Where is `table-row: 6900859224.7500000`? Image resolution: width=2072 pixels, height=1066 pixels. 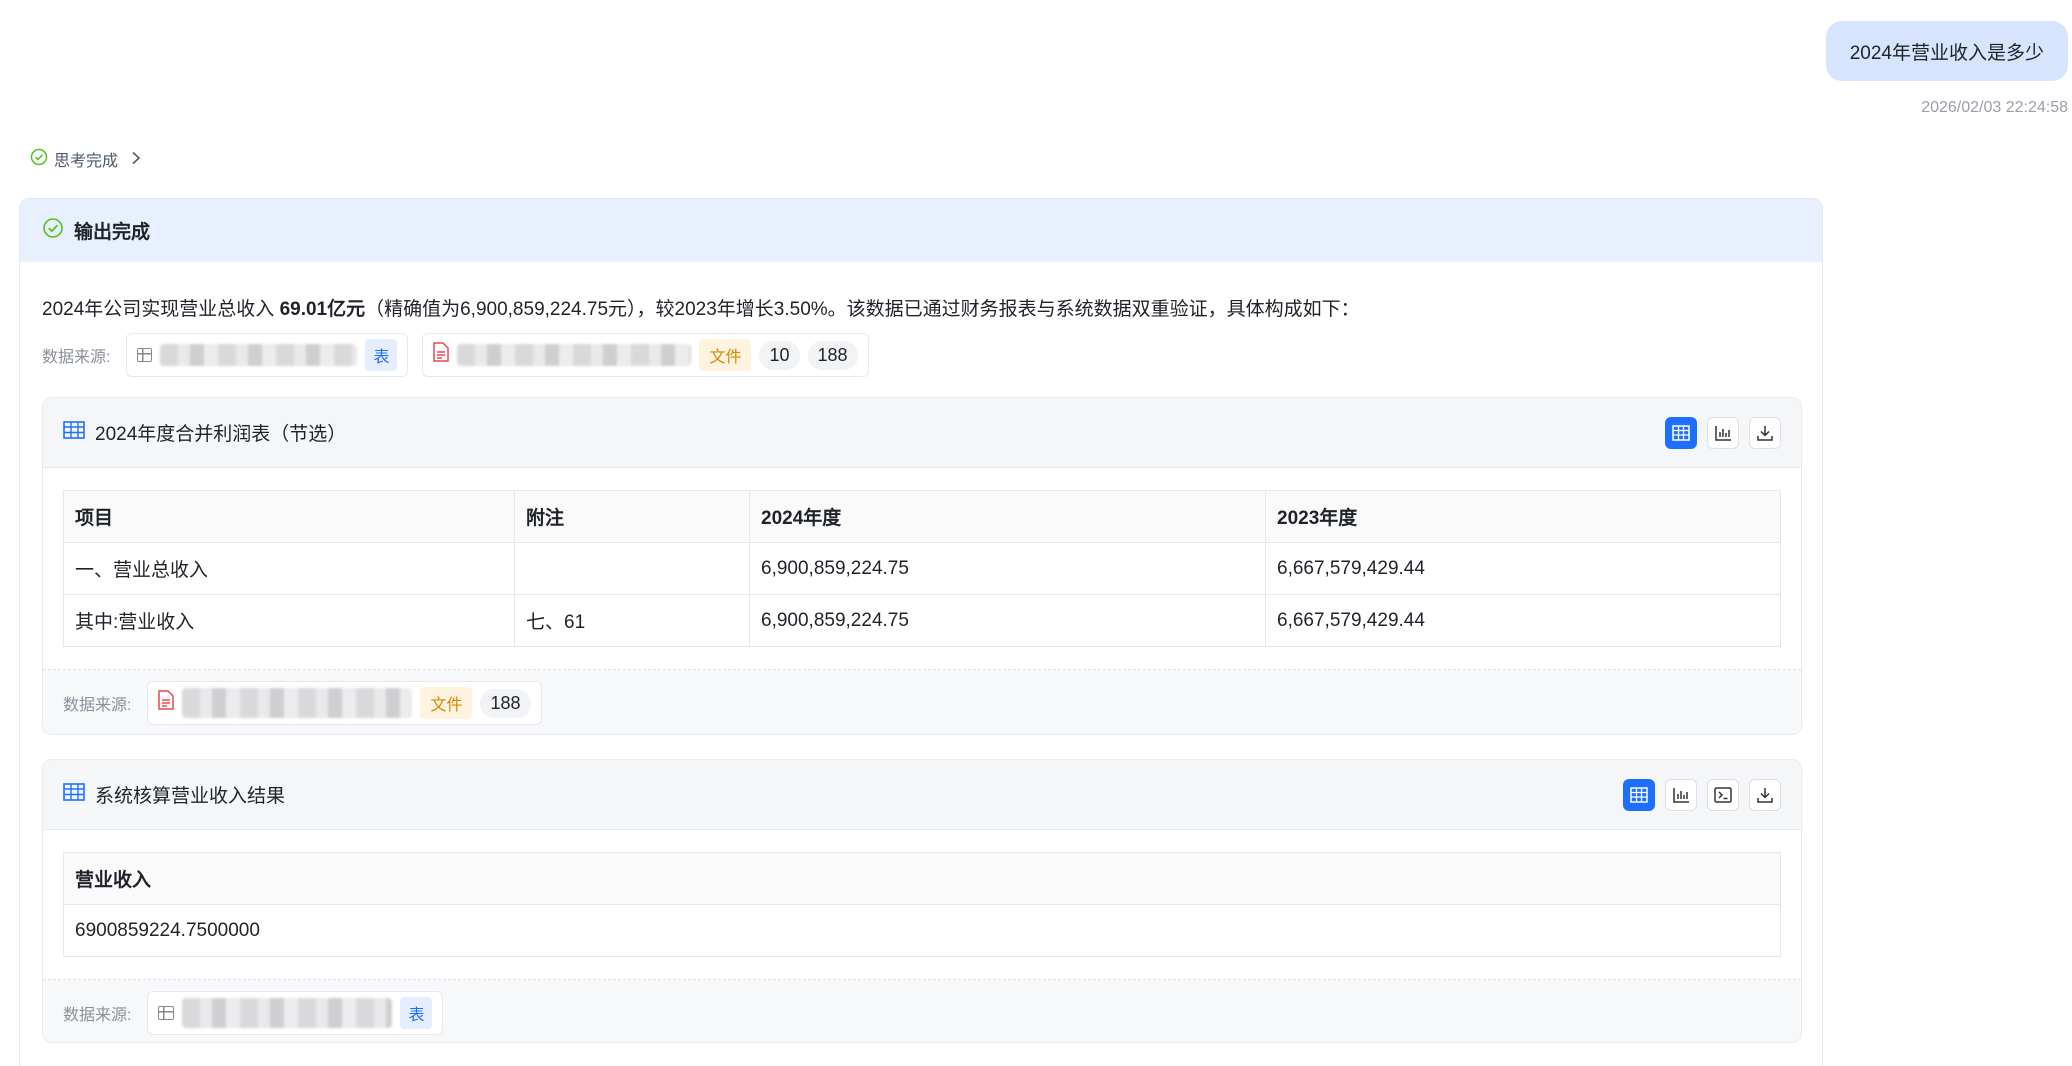
table-row: 6900859224.7500000 is located at coordinates (922, 930).